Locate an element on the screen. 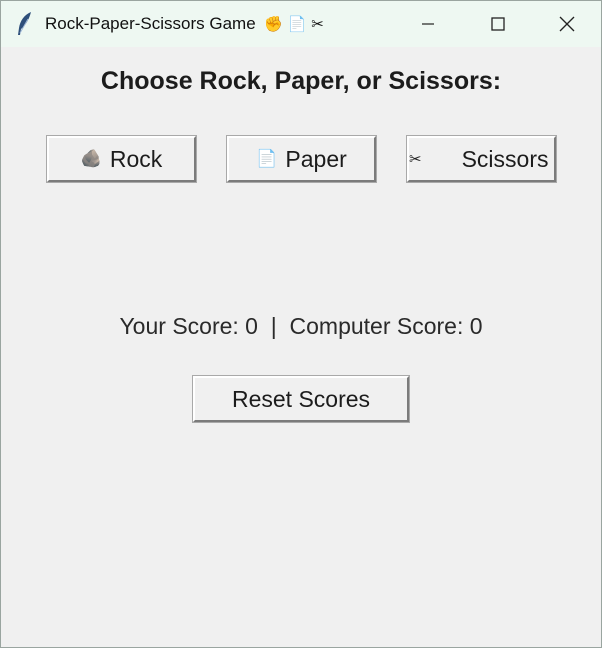  rock-icon: 🪨 is located at coordinates (91, 159).